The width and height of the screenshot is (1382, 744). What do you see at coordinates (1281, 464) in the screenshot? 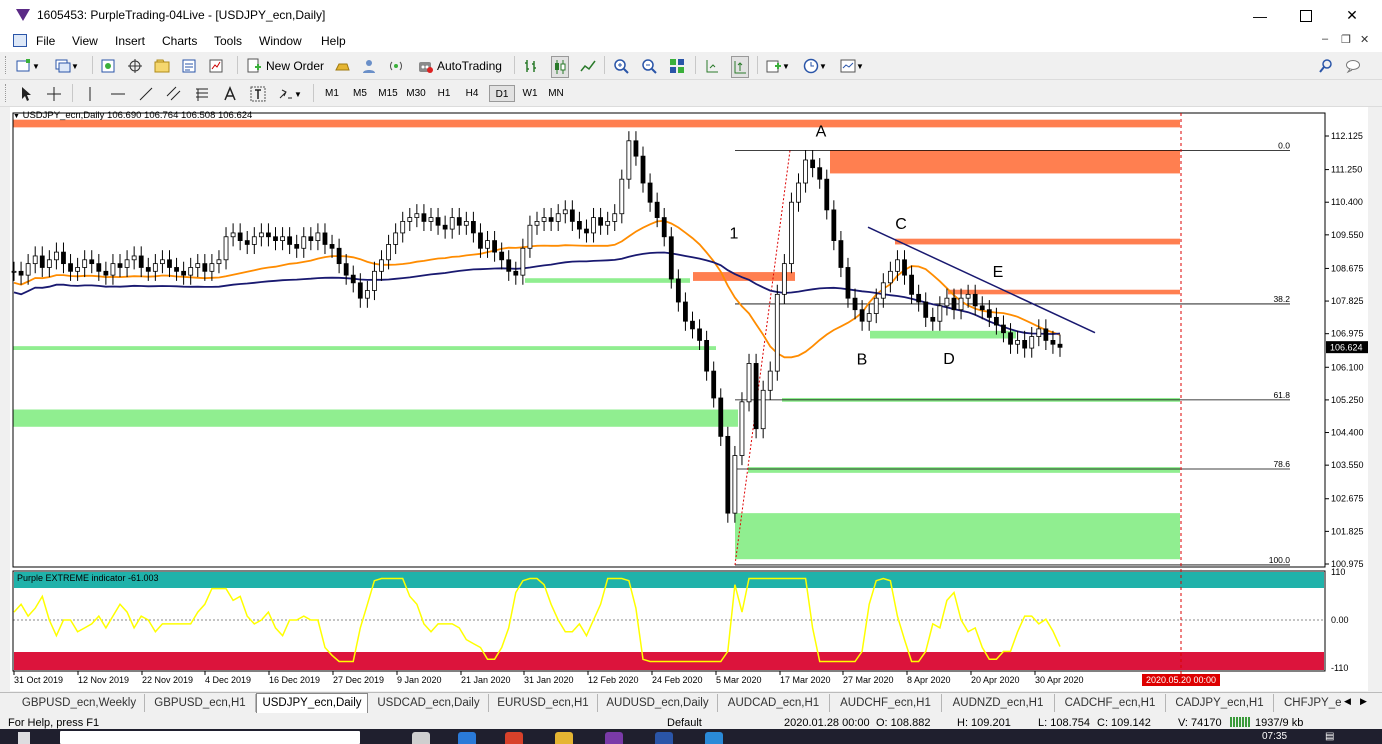
I see `fib-level-label: 78.6` at bounding box center [1281, 464].